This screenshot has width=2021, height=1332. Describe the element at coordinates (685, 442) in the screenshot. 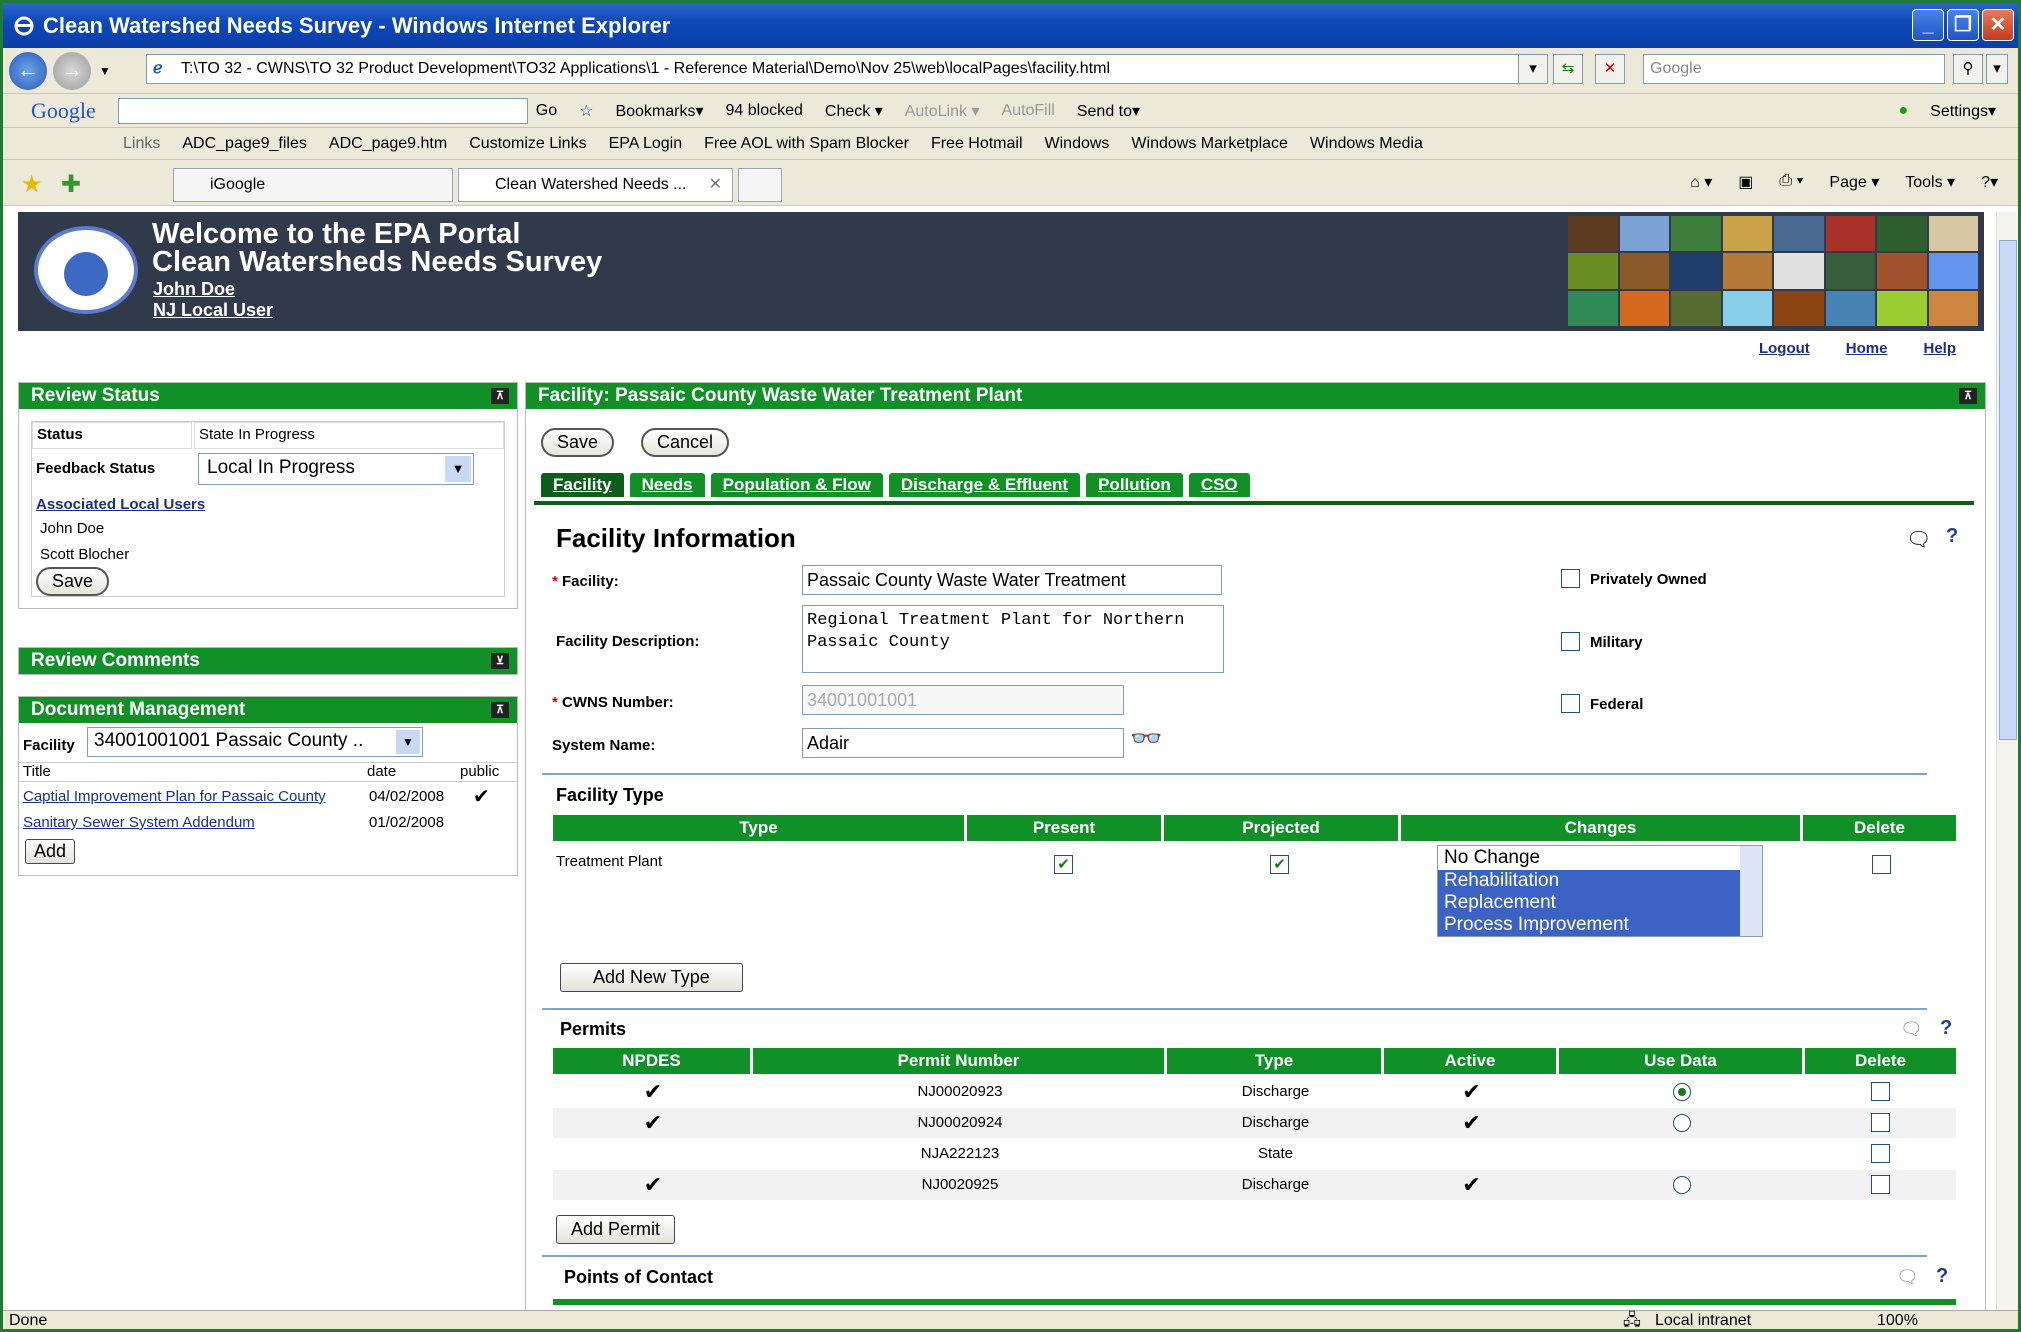

I see `cancel-button: Cancel` at that location.